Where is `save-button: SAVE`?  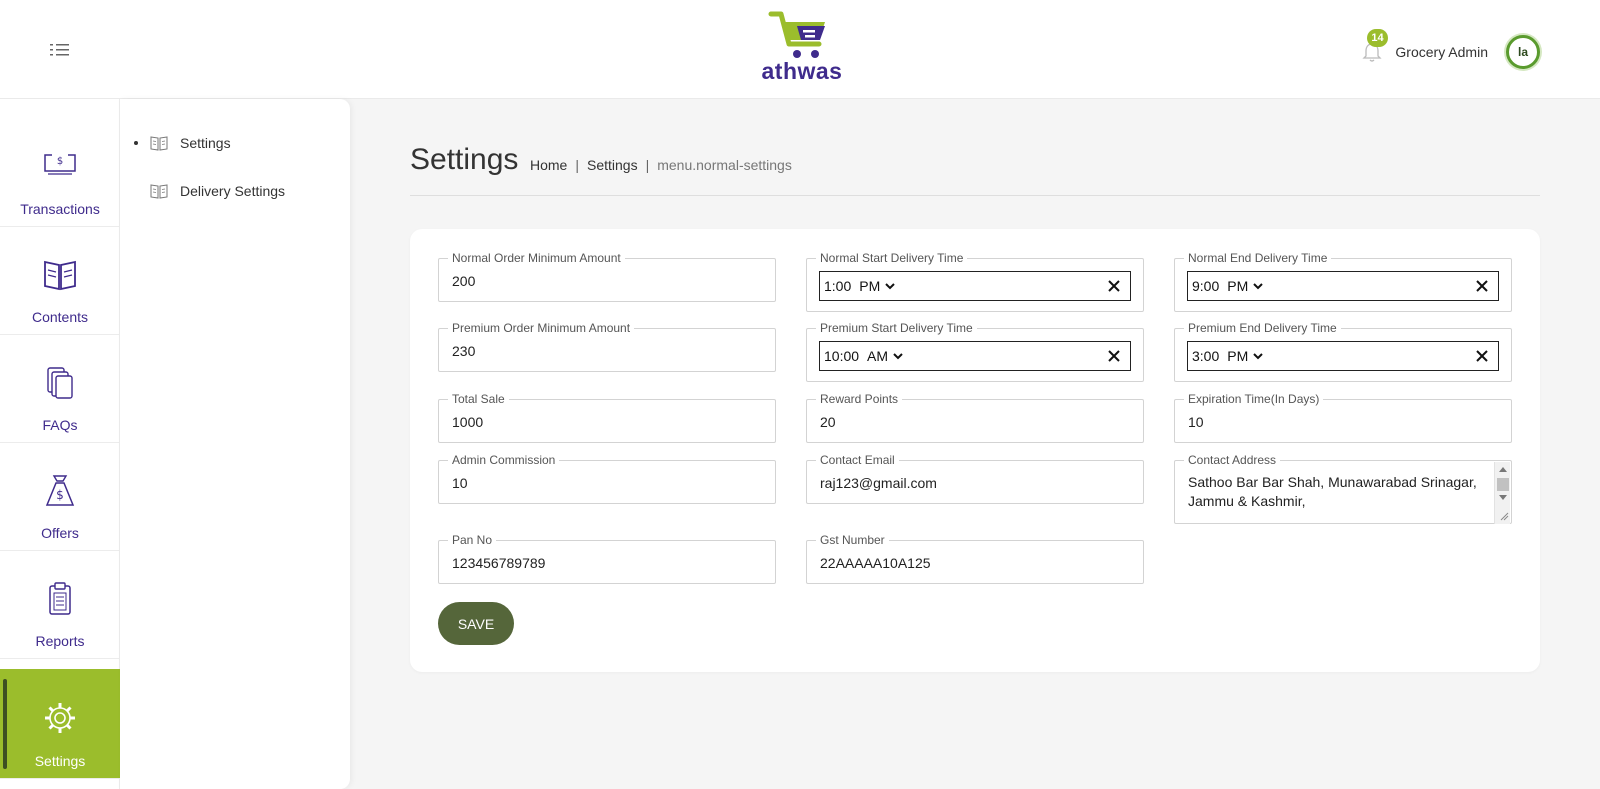
save-button: SAVE is located at coordinates (476, 623).